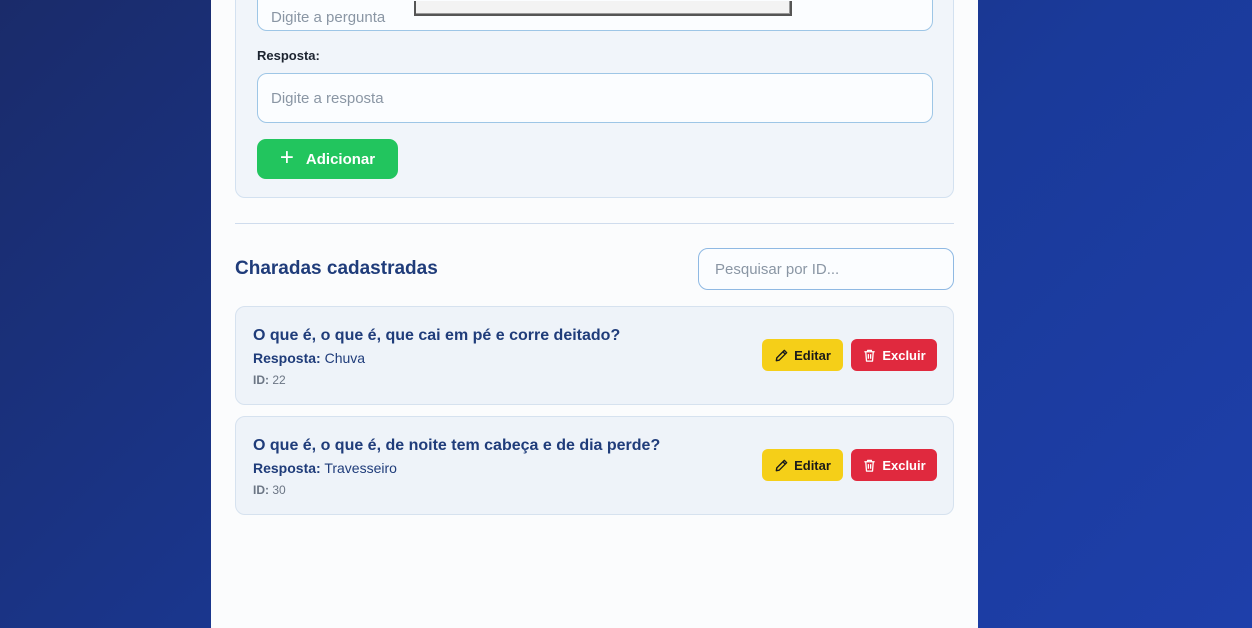 The image size is (1252, 628). I want to click on answer-input: Digite a resposta, so click(595, 98).